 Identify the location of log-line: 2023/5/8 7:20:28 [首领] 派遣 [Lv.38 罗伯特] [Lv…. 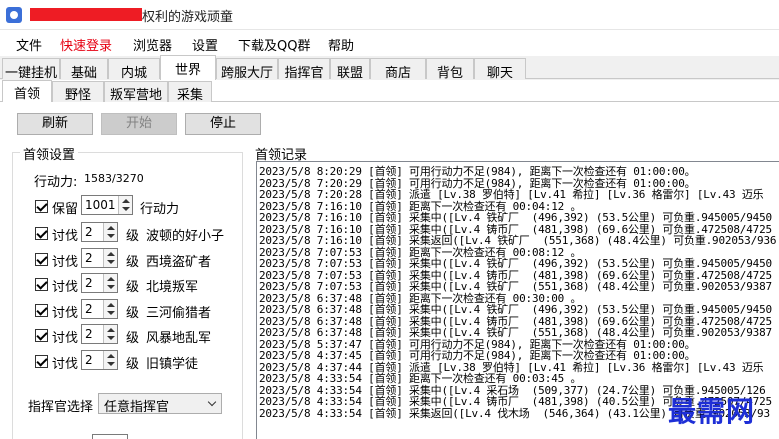
(511, 194).